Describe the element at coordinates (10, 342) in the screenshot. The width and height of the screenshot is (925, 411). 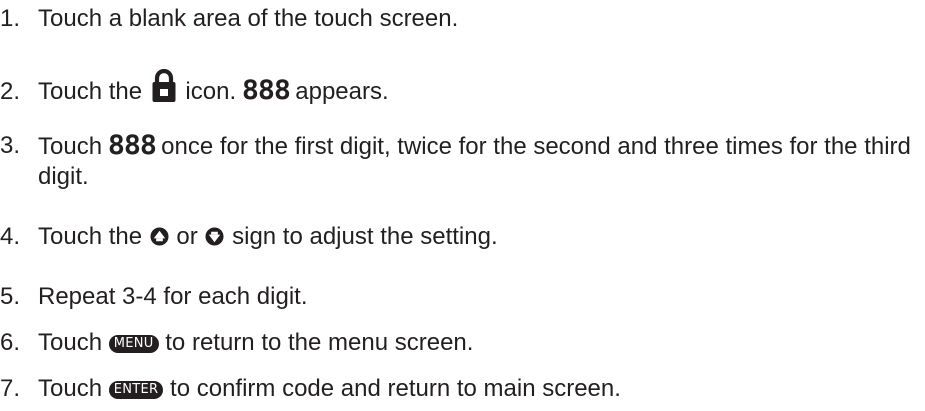
I see `step-number: 6.` at that location.